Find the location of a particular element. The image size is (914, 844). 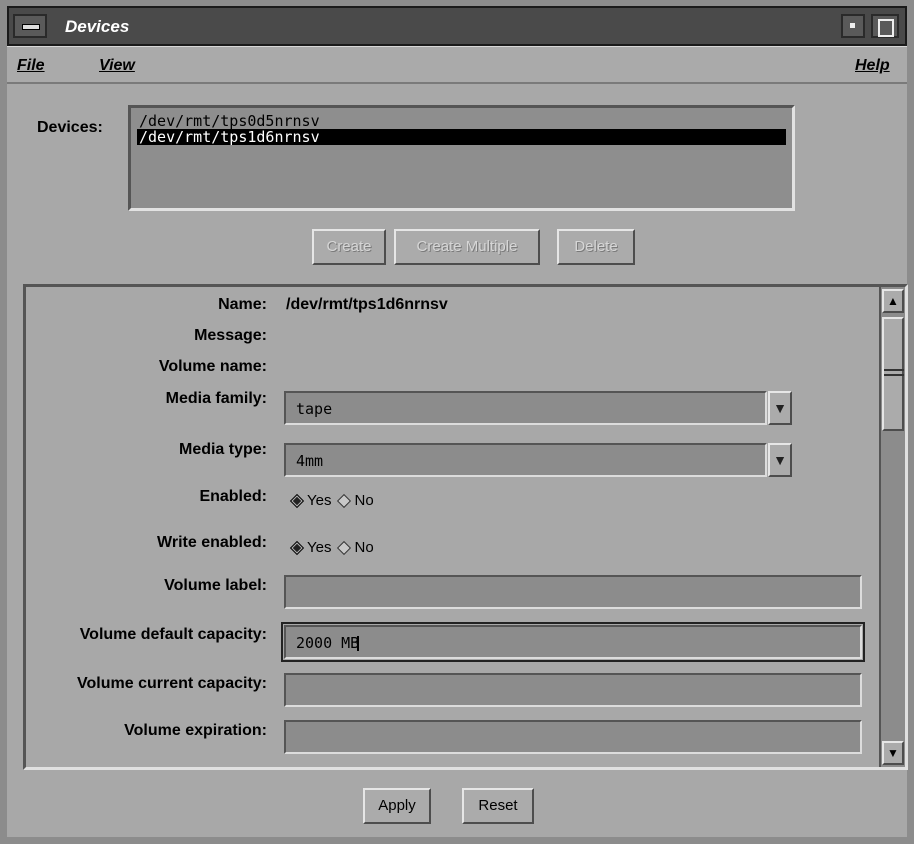

write-enabled-yes-label: Yes is located at coordinates (319, 547).